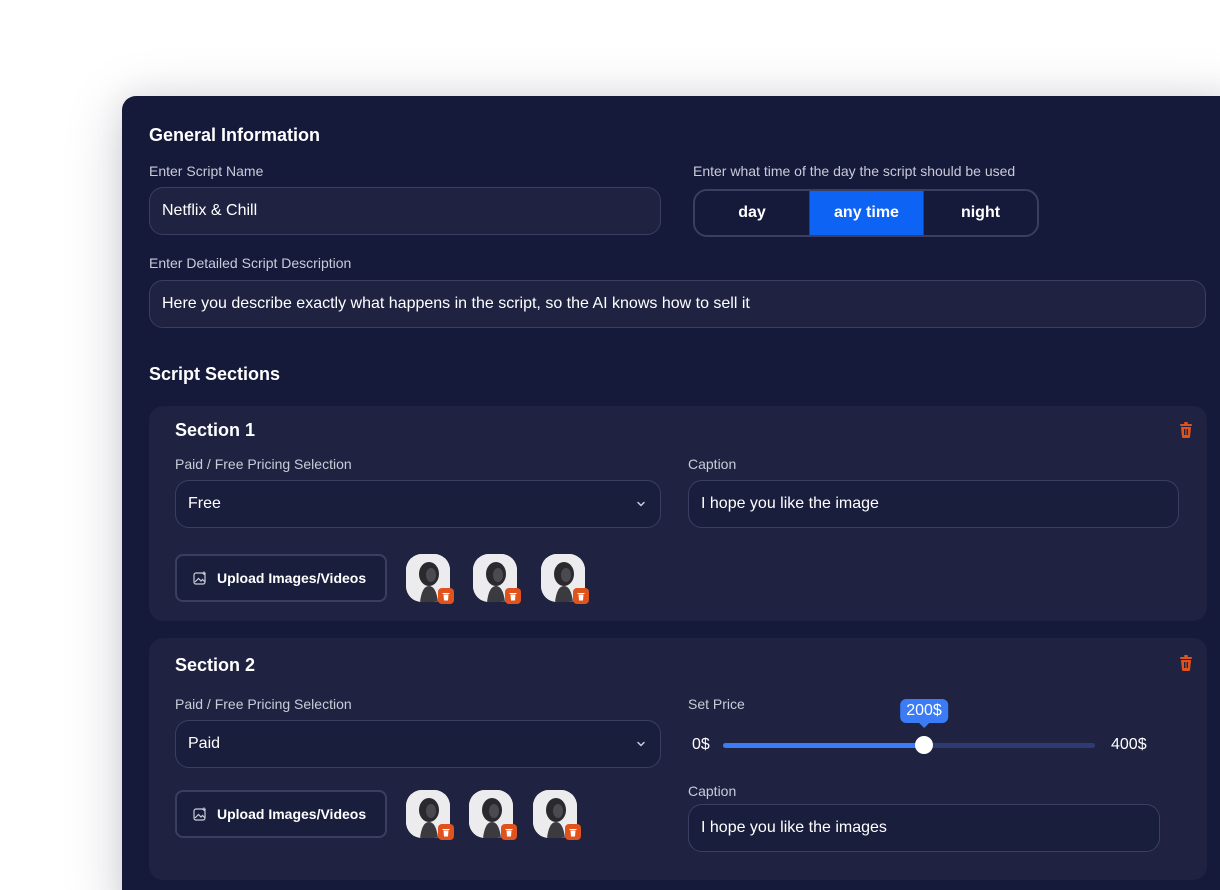 This screenshot has width=1220, height=890. Describe the element at coordinates (418, 504) in the screenshot. I see `pricing-select: Free` at that location.